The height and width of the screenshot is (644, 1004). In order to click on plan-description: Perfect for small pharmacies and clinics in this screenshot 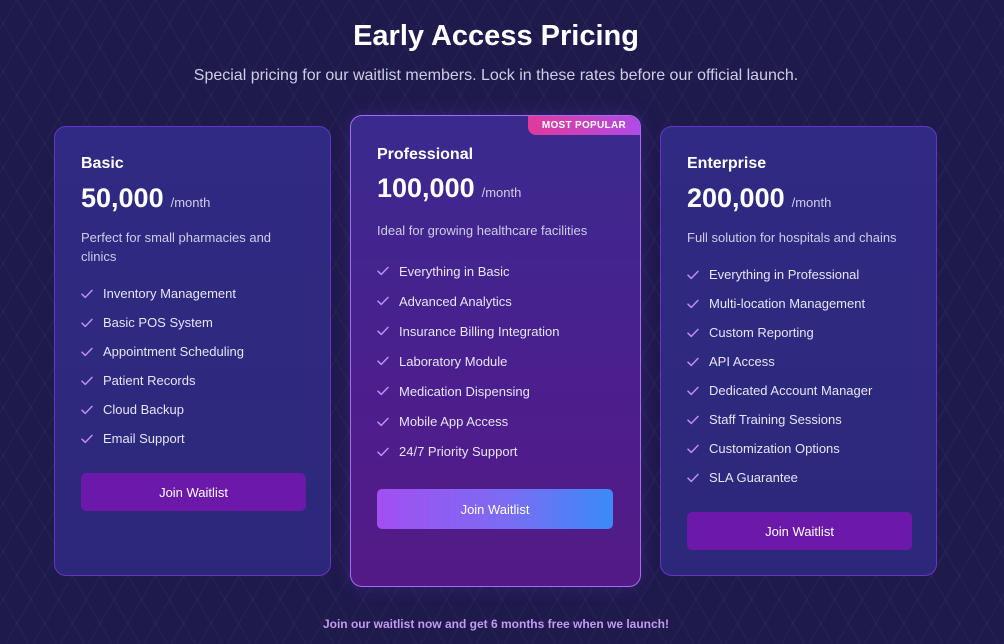, I will do `click(176, 247)`.